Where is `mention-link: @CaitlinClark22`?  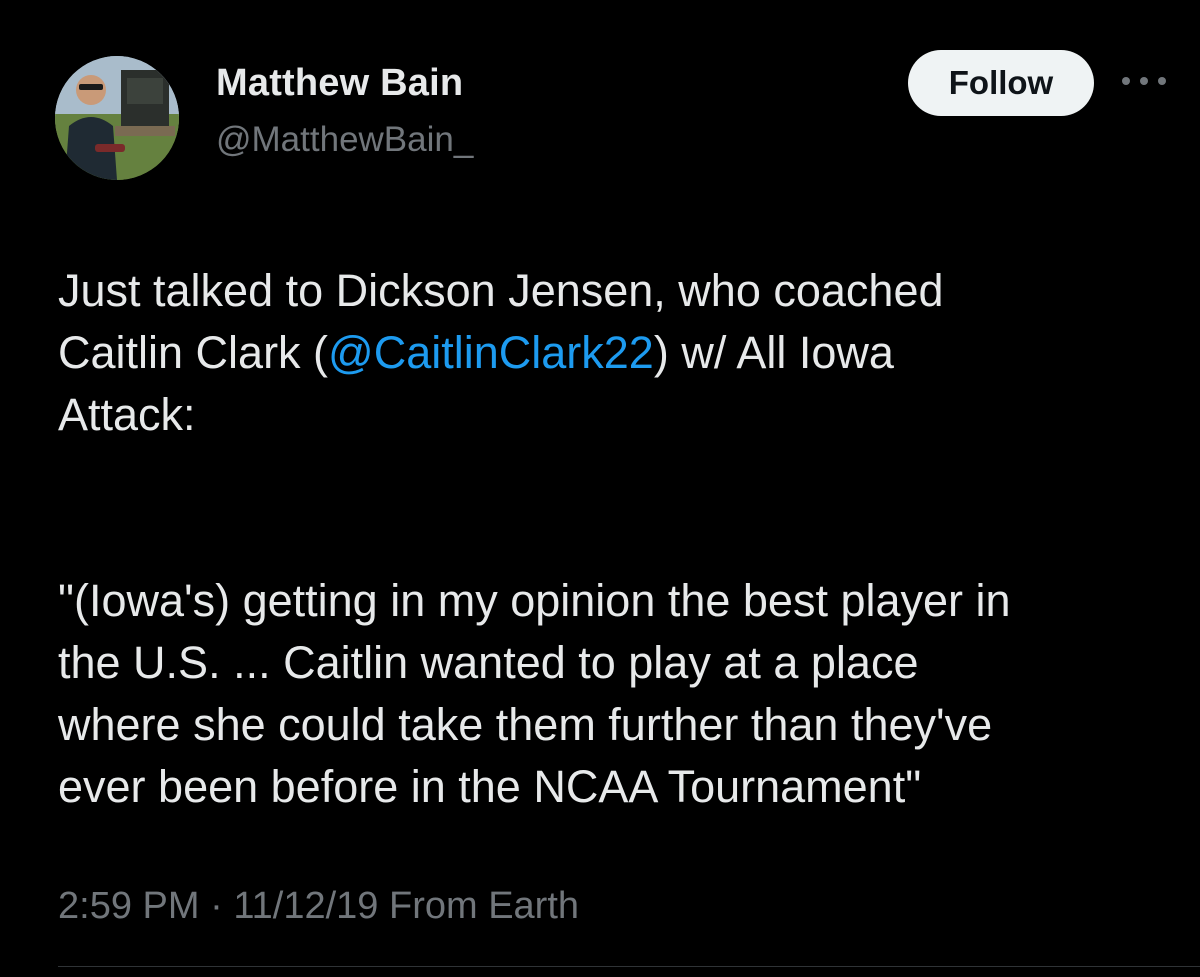
mention-link: @CaitlinClark22 is located at coordinates (491, 352).